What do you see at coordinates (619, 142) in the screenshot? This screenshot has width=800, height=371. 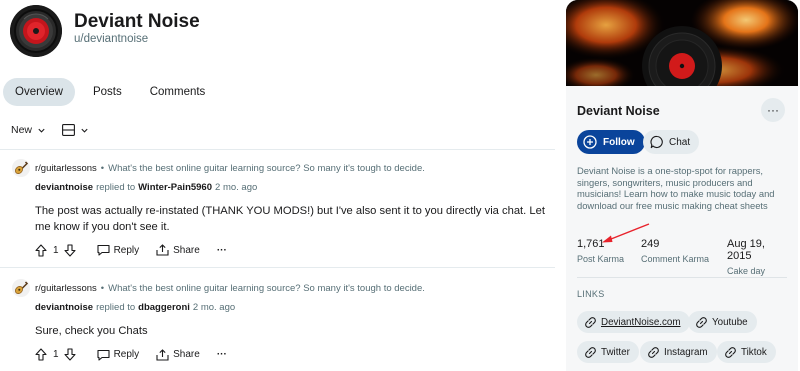 I see `follow-label: Follow` at bounding box center [619, 142].